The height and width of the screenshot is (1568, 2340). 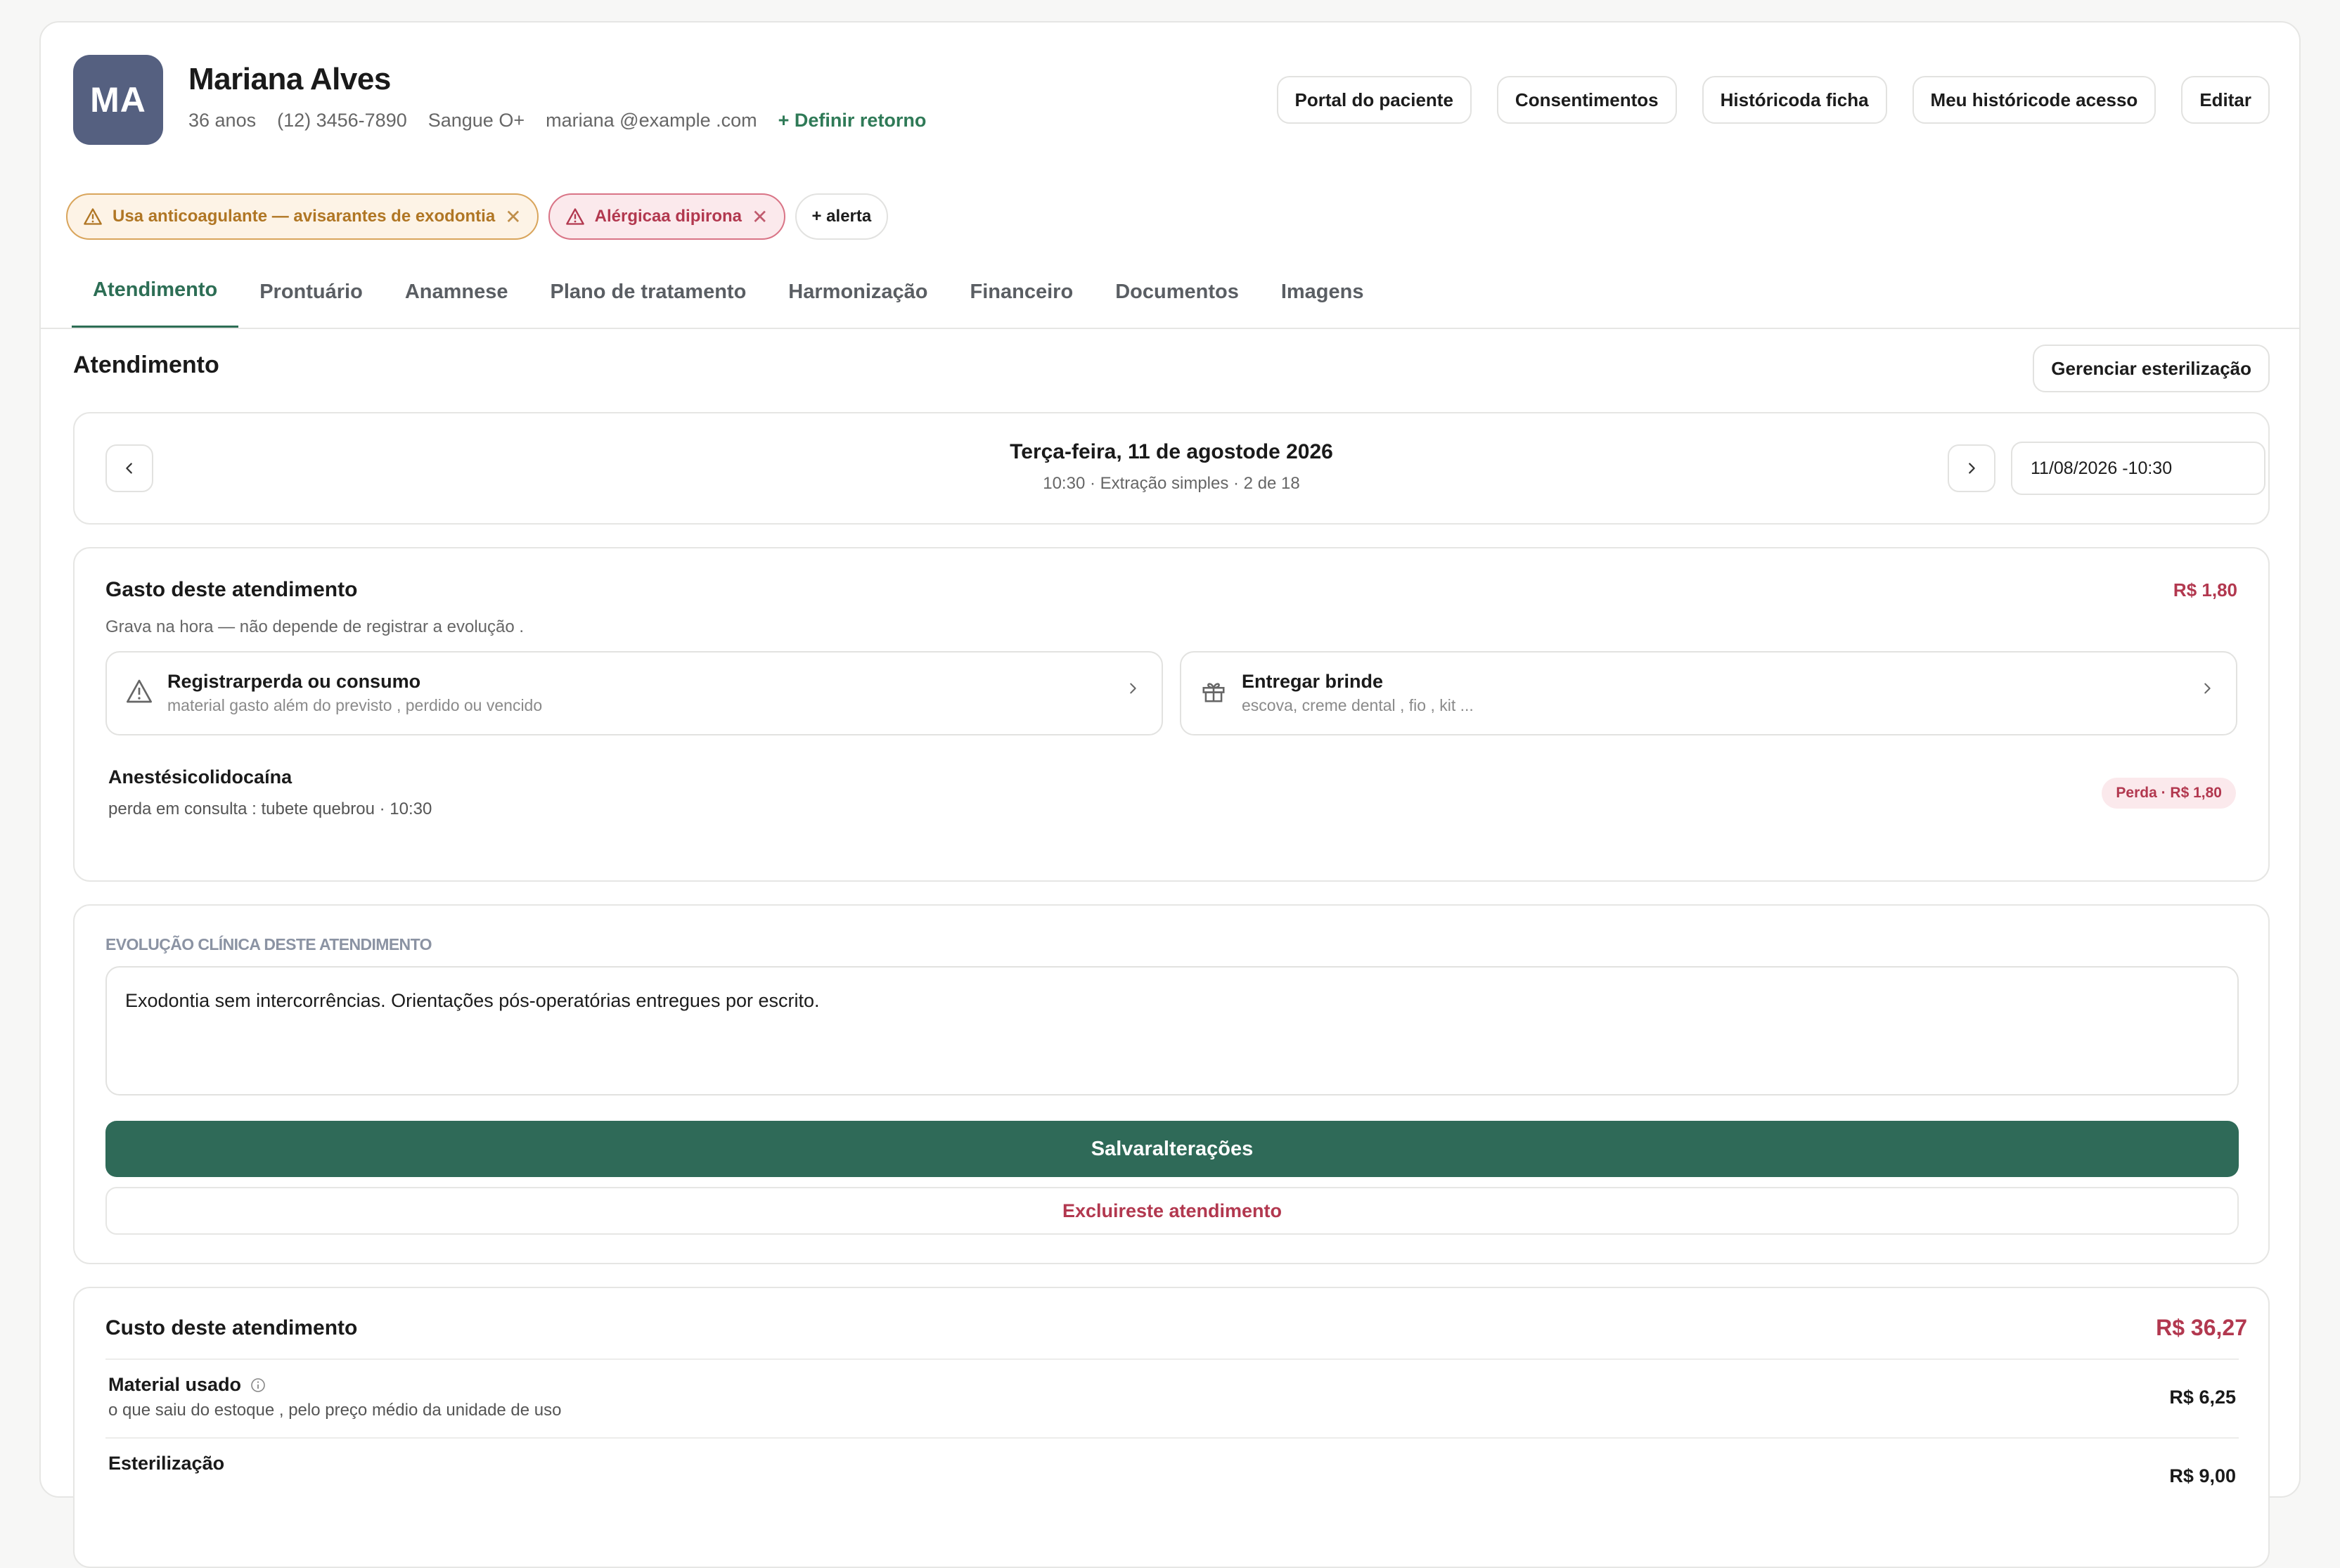 I want to click on access-history-button: Meu históricode acesso, so click(x=2034, y=100).